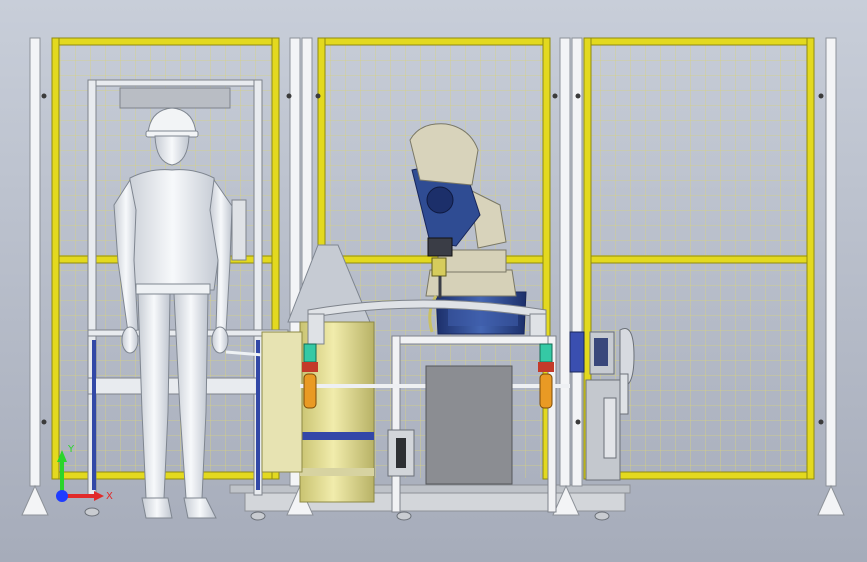 Image resolution: width=867 pixels, height=562 pixels. Describe the element at coordinates (282, 402) in the screenshot. I see `drum-side-box` at that location.